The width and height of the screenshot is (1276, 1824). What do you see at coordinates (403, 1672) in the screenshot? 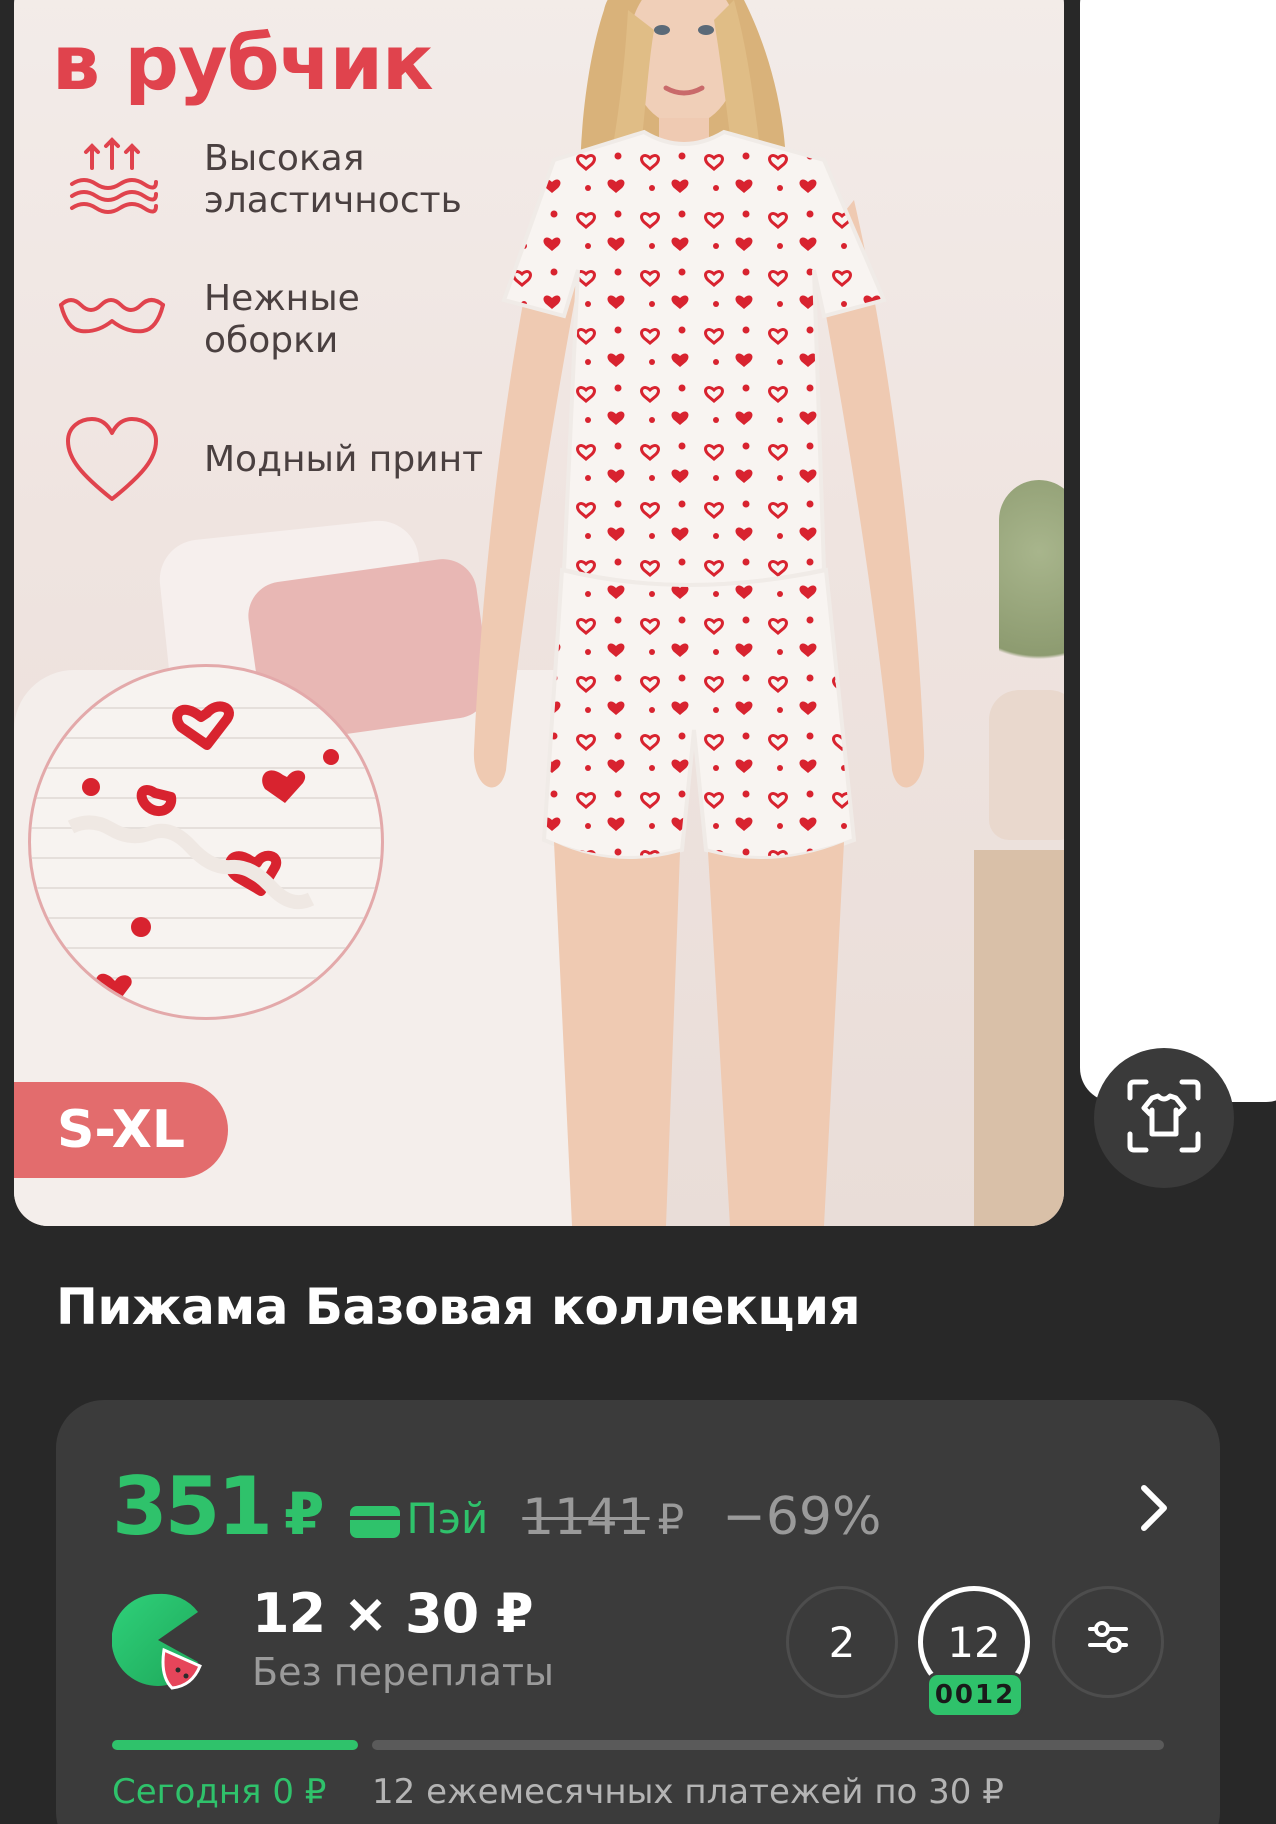
I see `installment-note: Без переплаты` at bounding box center [403, 1672].